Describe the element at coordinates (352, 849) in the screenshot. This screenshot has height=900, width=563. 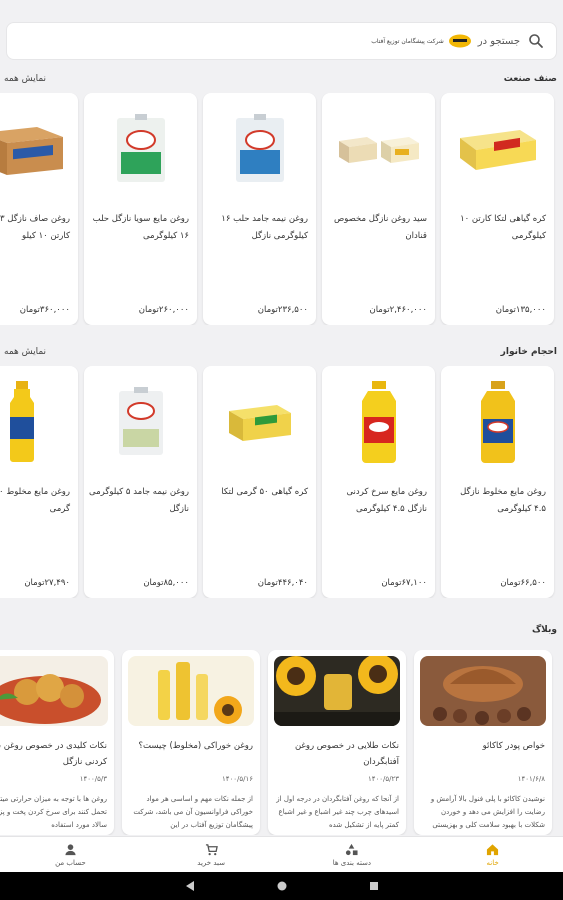
I see `categories-icon` at that location.